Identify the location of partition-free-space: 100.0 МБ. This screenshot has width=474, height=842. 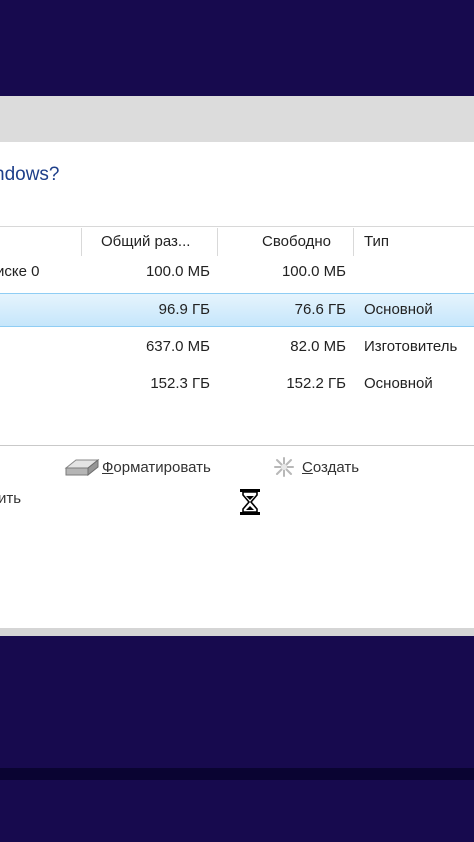
(313, 271).